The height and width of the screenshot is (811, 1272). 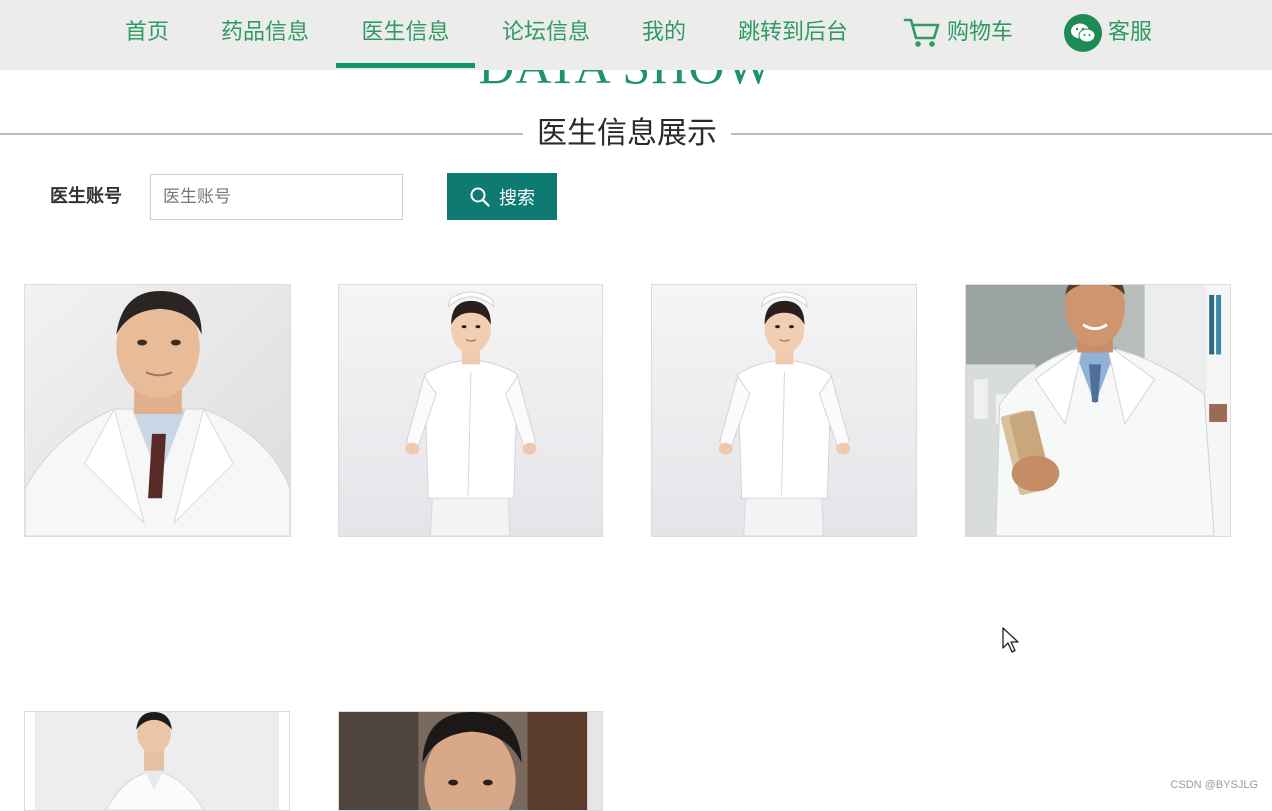 What do you see at coordinates (1001, 134) in the screenshot?
I see `divider-right` at bounding box center [1001, 134].